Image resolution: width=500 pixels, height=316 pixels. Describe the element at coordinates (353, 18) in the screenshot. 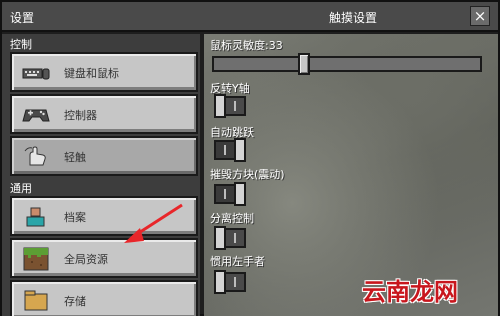

I see `page-title: 触摸设置` at that location.